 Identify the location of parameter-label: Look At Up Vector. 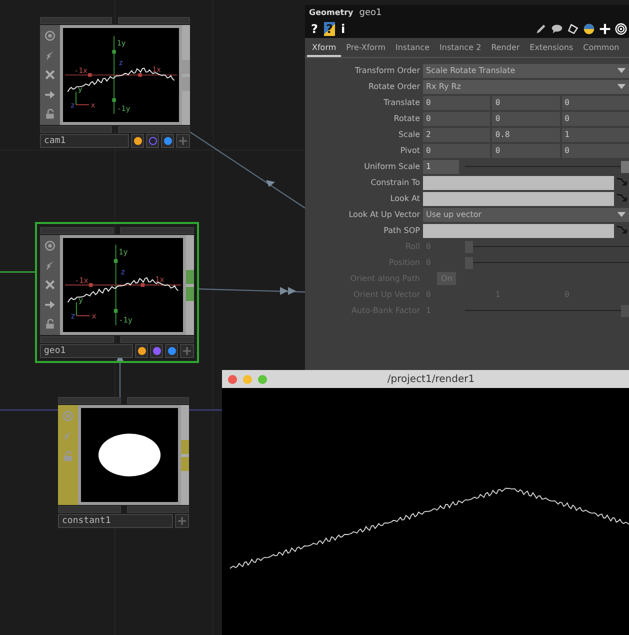
(384, 214).